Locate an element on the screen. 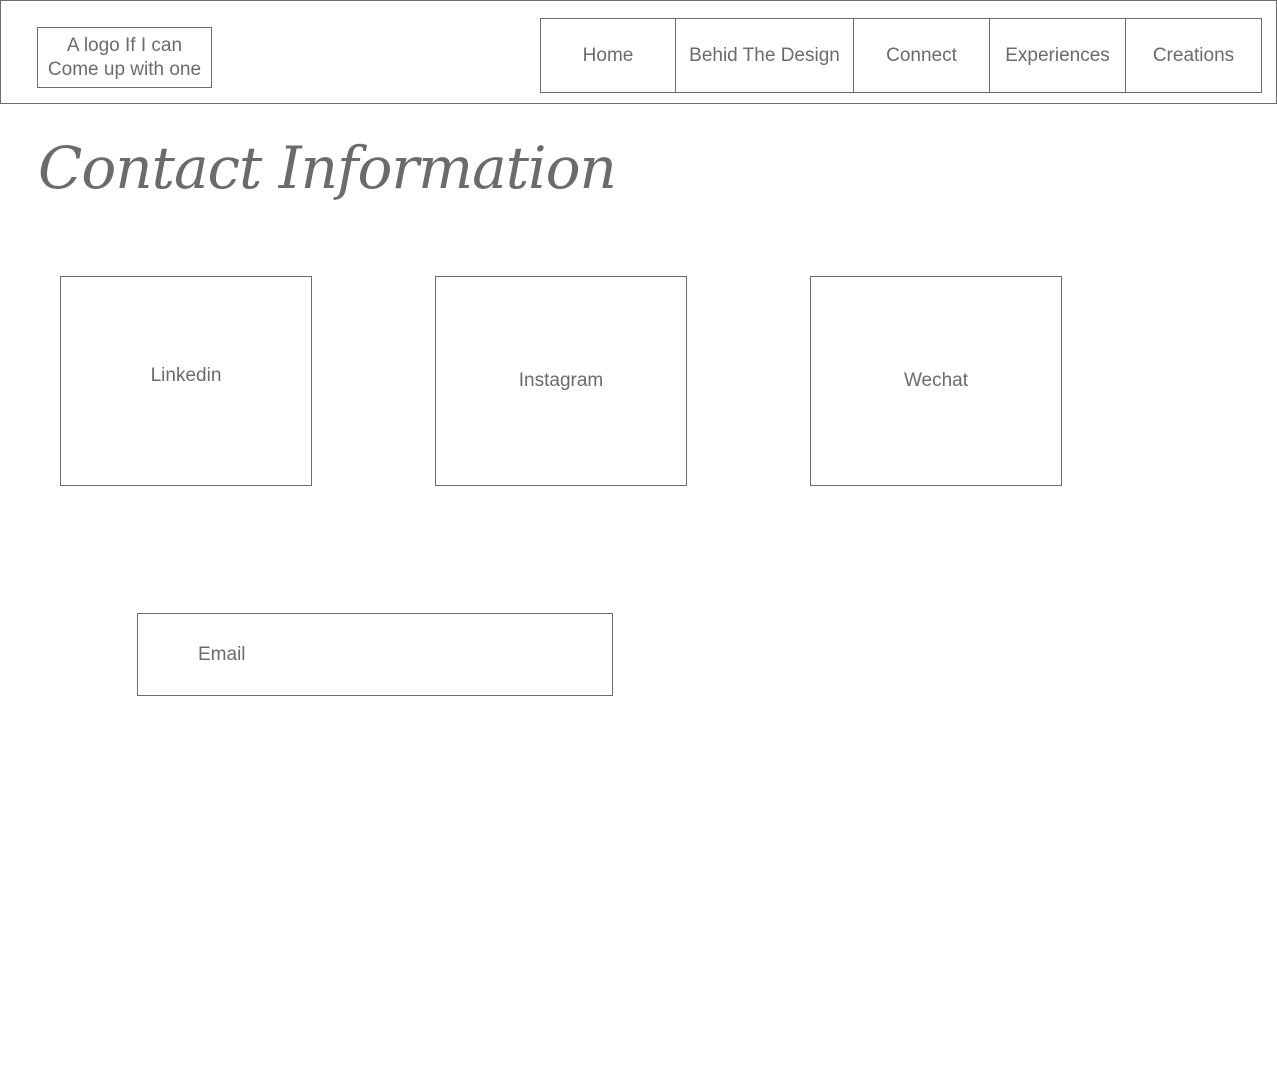  nav-item-creations: Creations is located at coordinates (1193, 55).